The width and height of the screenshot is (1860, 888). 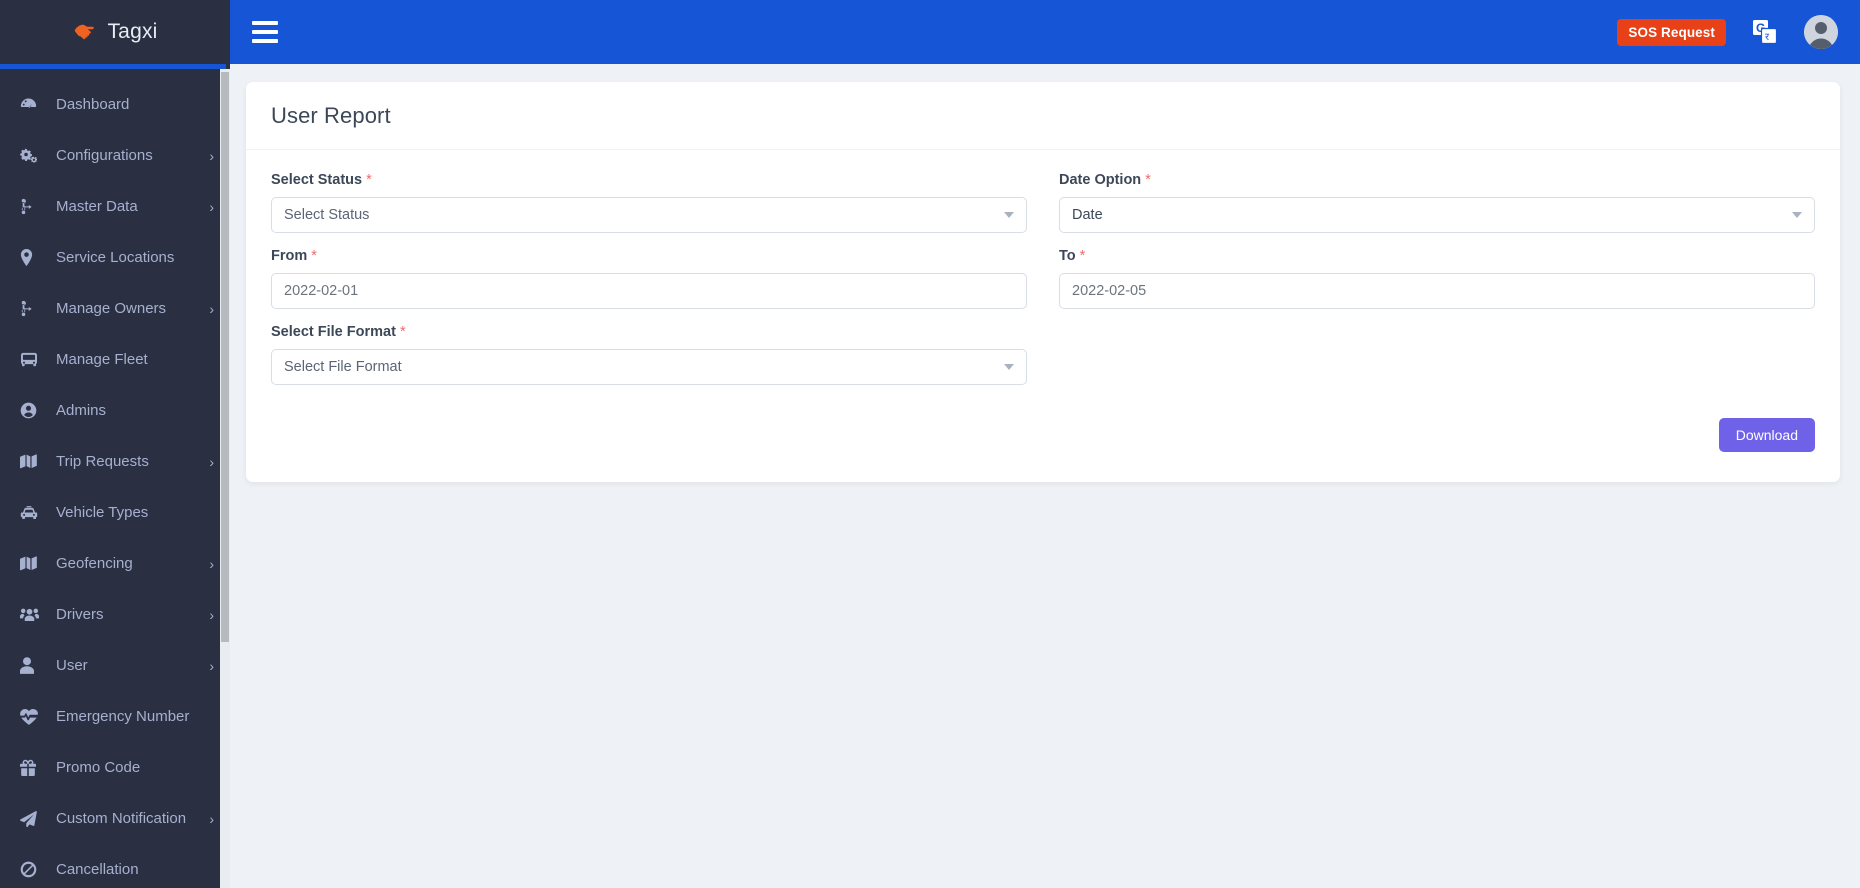 I want to click on bus-icon, so click(x=33, y=360).